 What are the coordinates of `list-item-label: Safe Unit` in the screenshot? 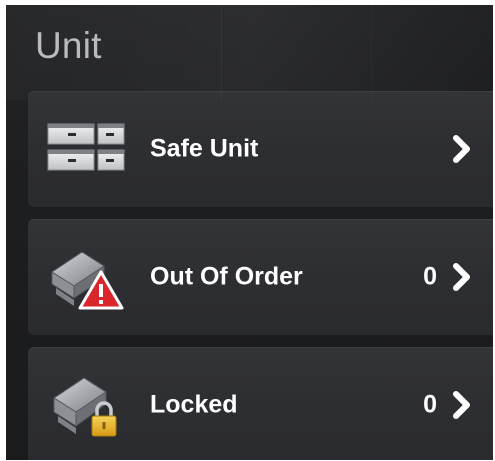 It's located at (204, 148).